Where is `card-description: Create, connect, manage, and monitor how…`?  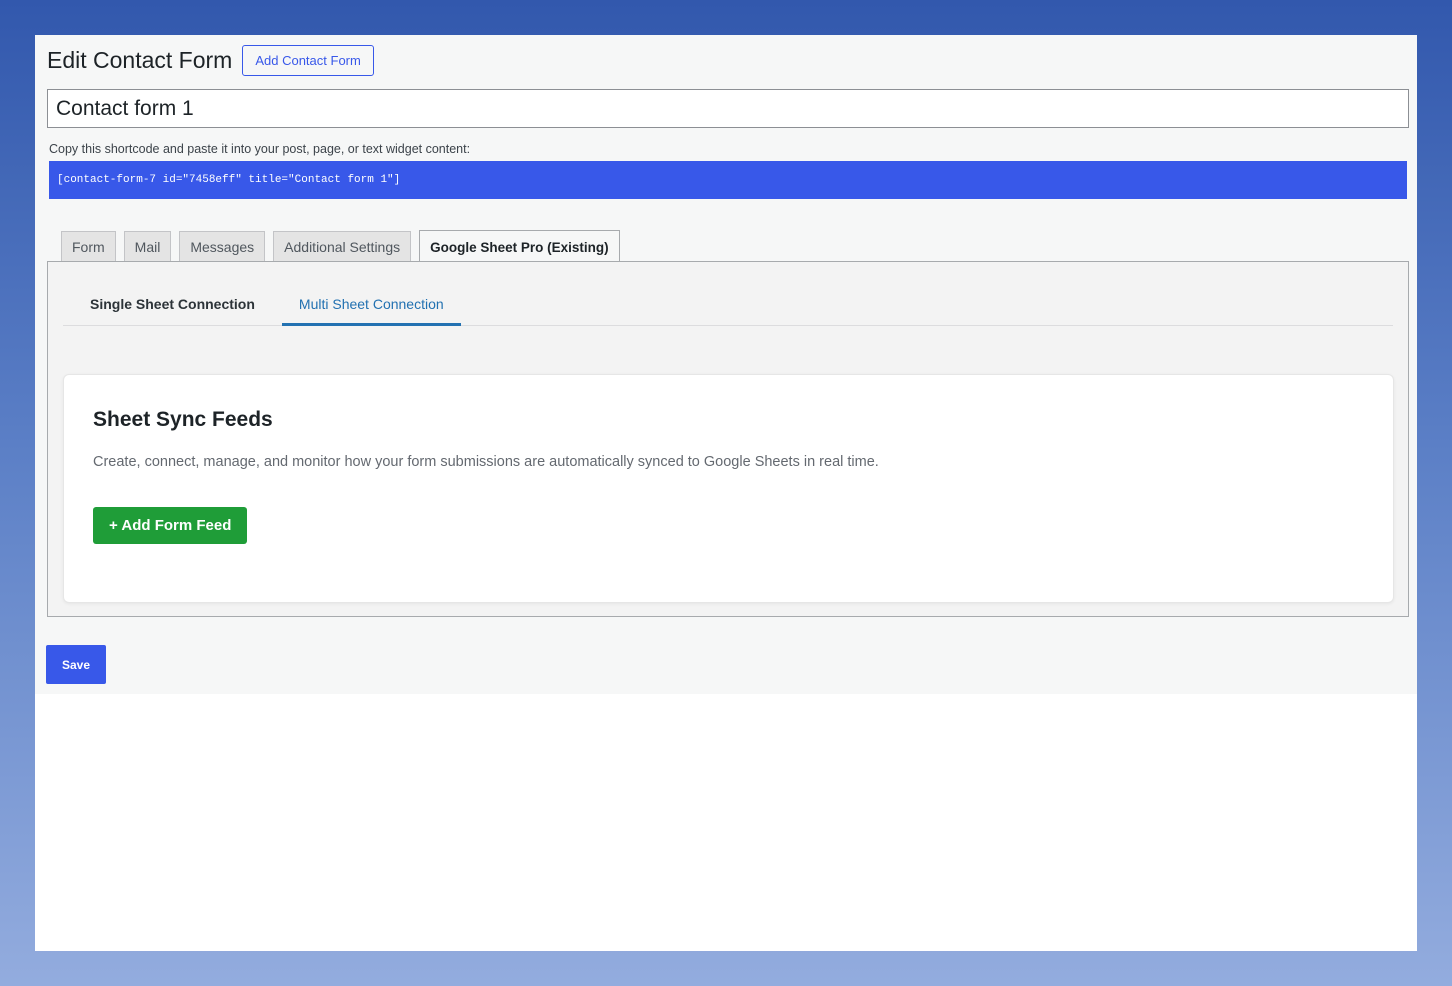
card-description: Create, connect, manage, and monitor how… is located at coordinates (486, 462).